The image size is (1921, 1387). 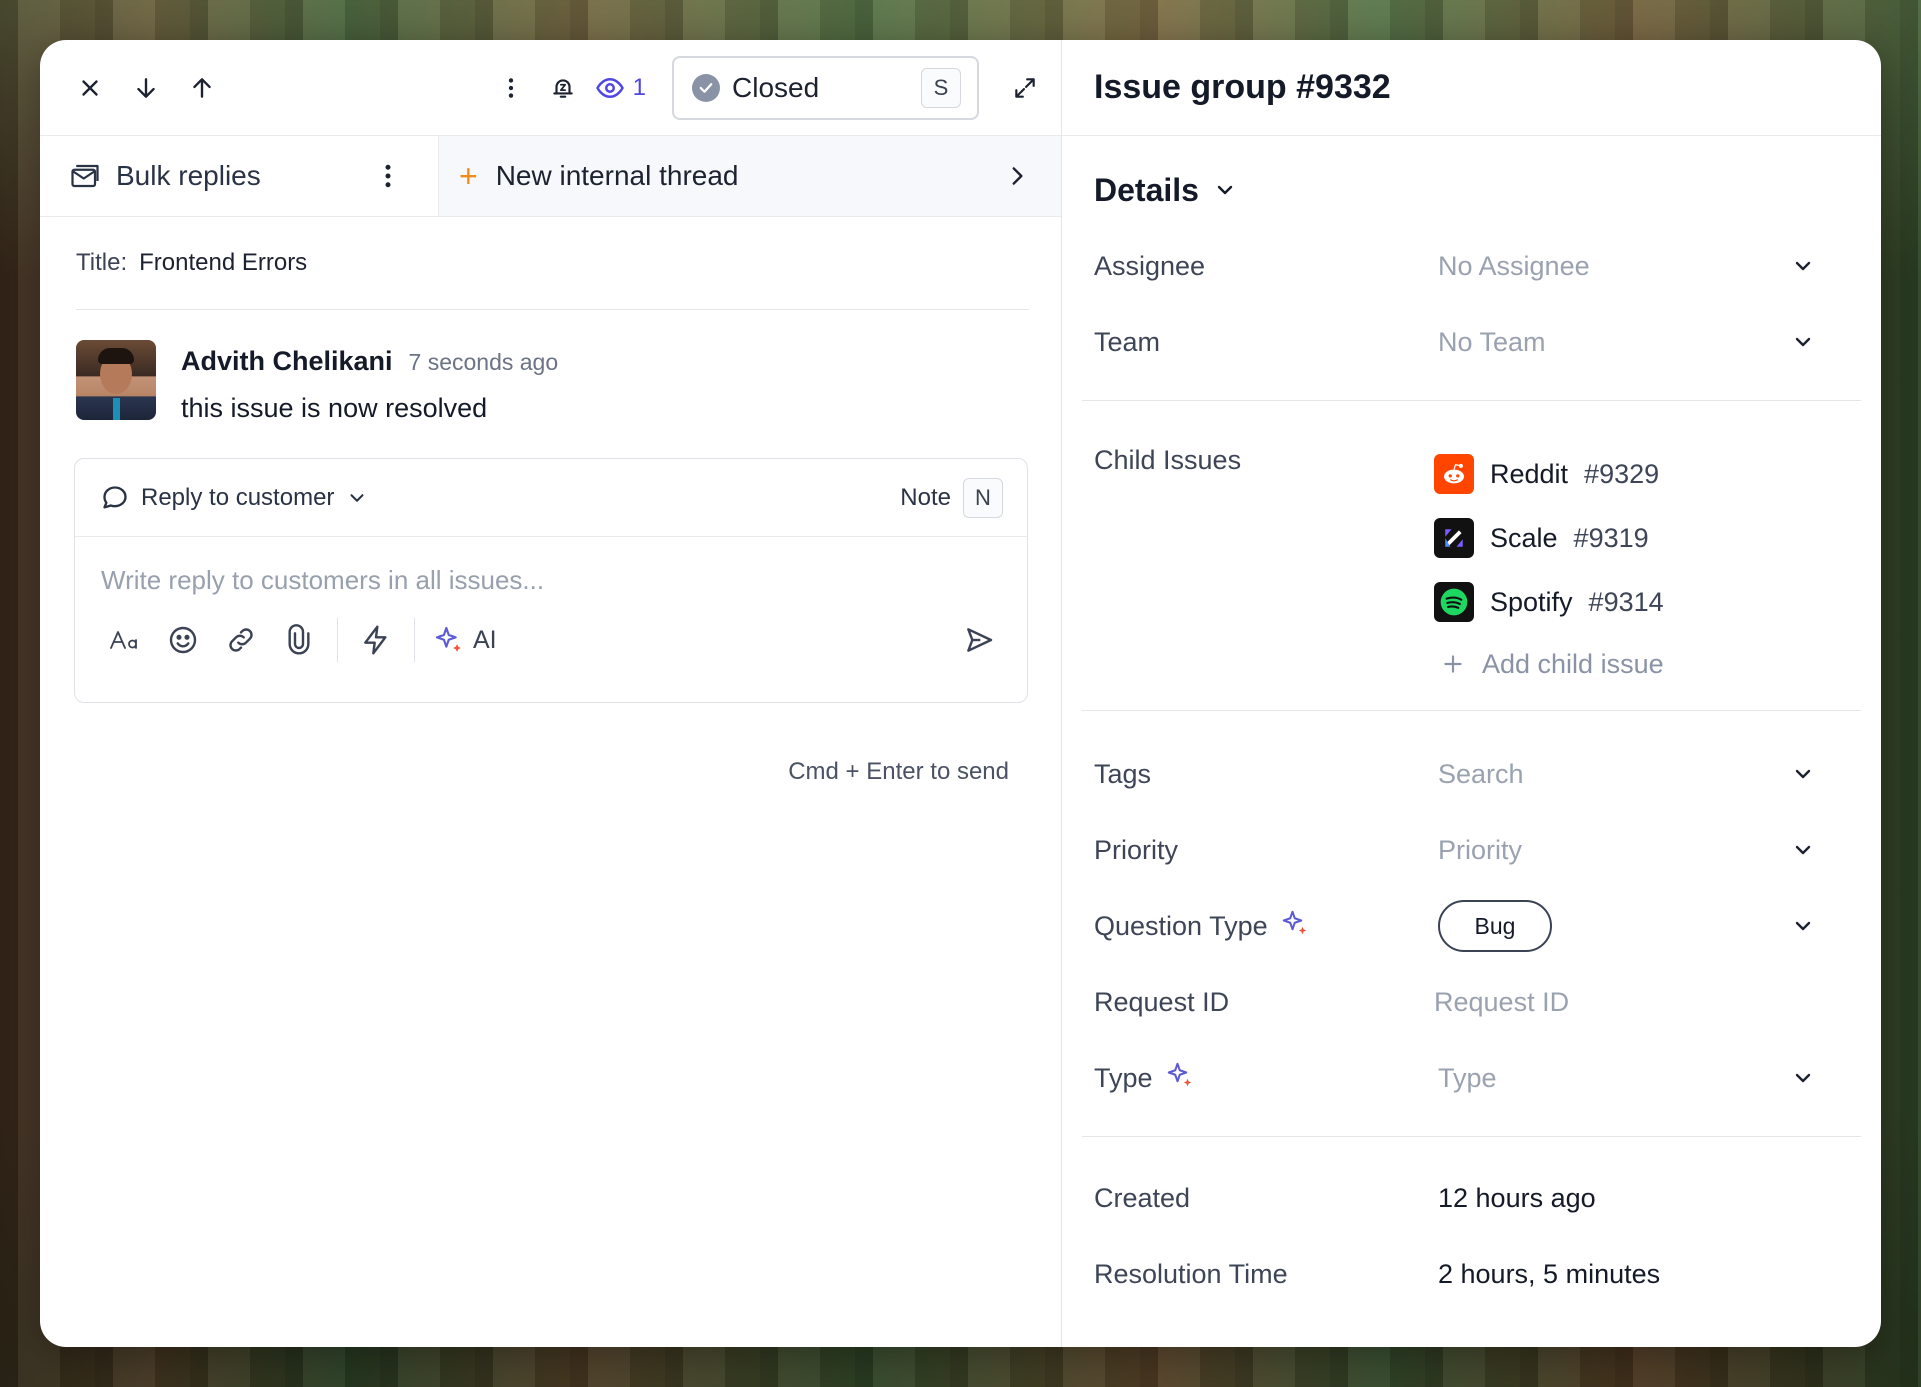 What do you see at coordinates (115, 496) in the screenshot?
I see `chat-bubble-icon` at bounding box center [115, 496].